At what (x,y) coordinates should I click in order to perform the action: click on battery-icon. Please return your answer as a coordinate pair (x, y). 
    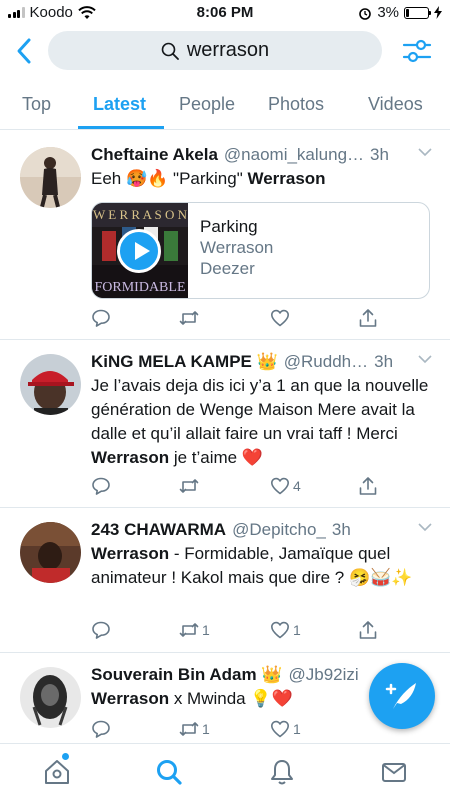
    Looking at the image, I should click on (417, 12).